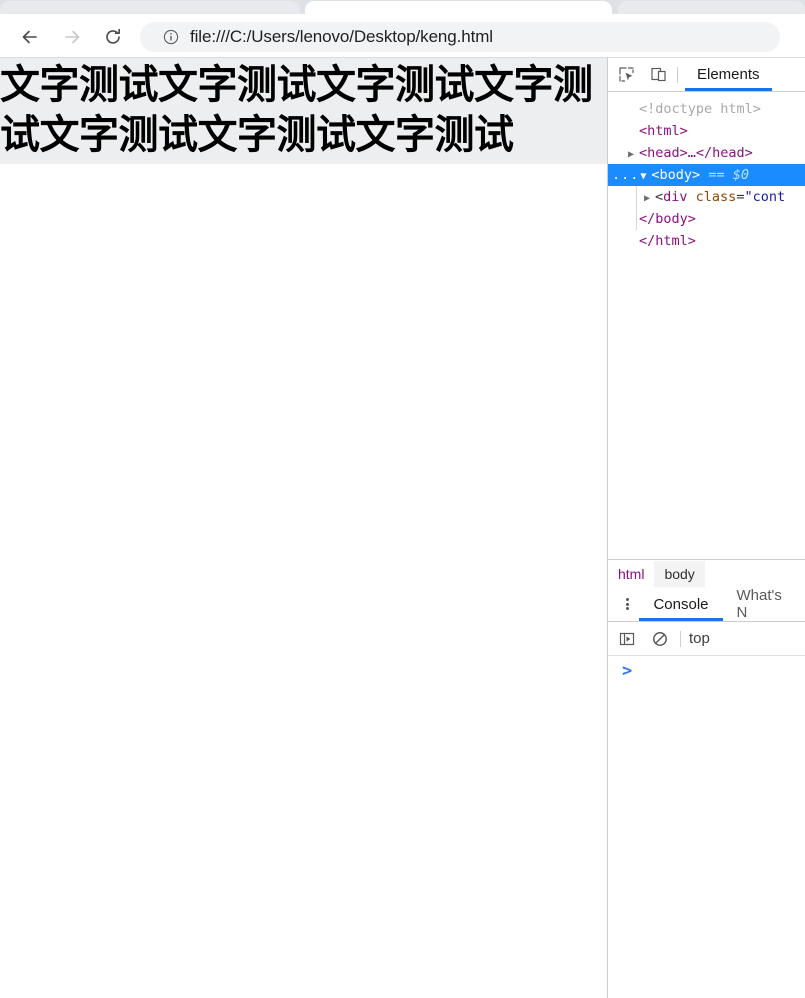 This screenshot has height=998, width=805. I want to click on drawer-tab-bar: Console What's N, so click(706, 604).